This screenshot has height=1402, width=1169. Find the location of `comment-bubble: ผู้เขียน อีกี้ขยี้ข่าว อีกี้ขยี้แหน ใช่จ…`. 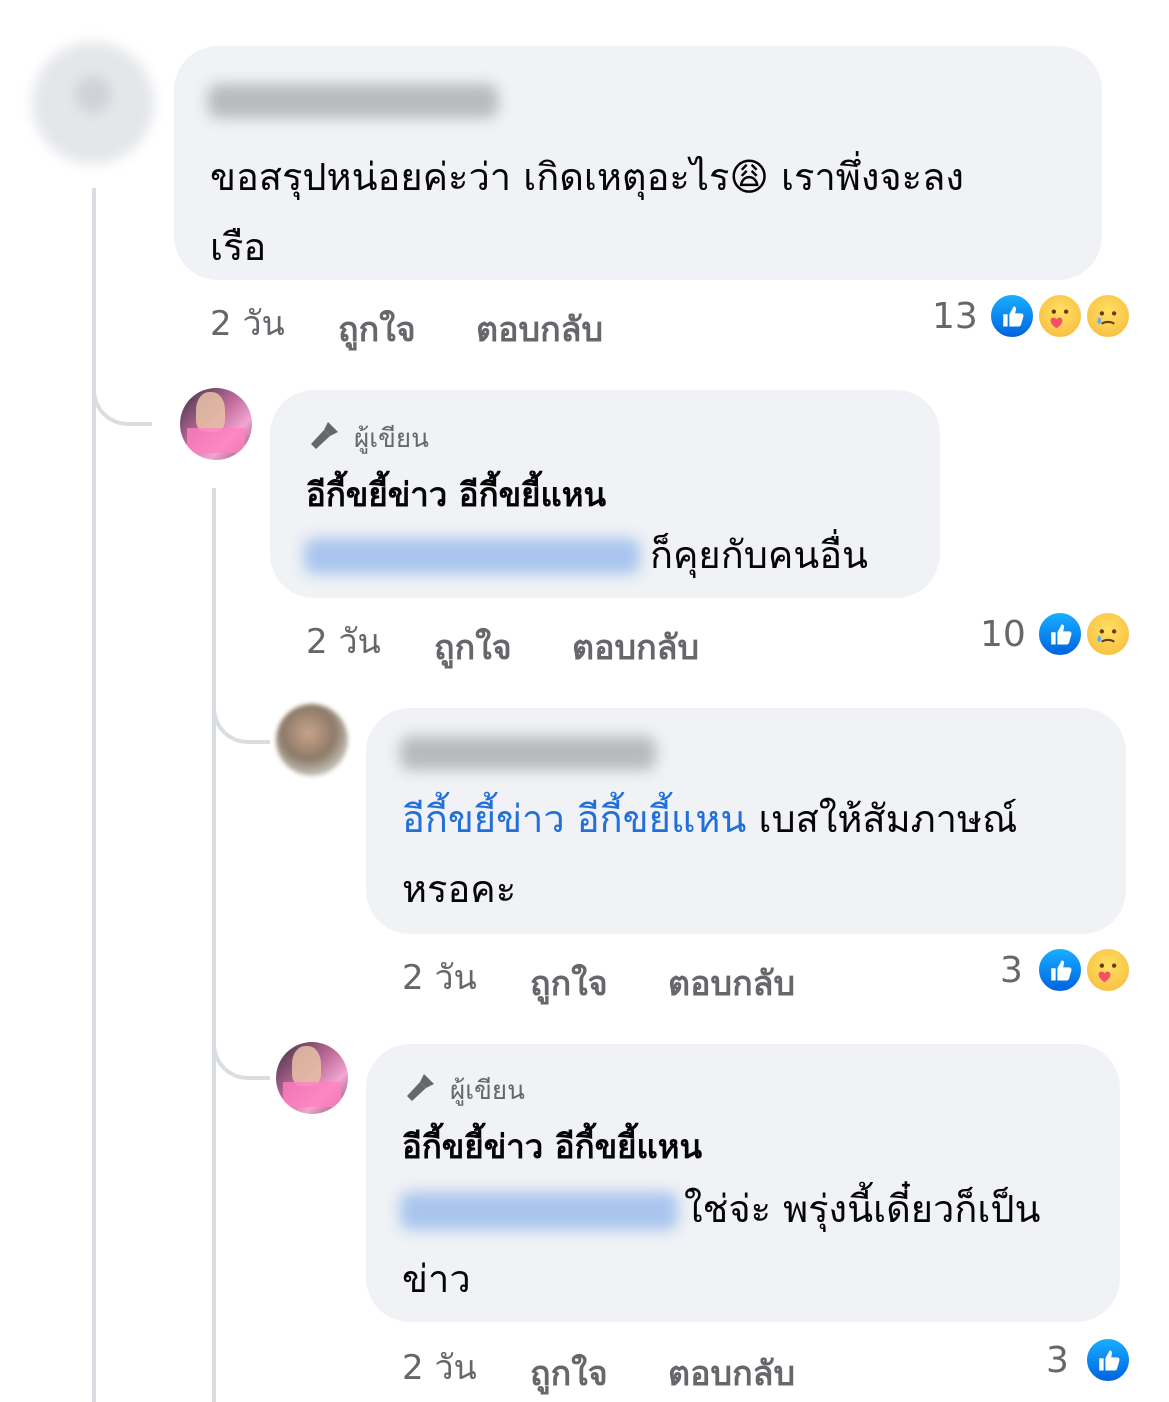

comment-bubble: ผู้เขียน อีกี้ขยี้ข่าว อีกี้ขยี้แหน ใช่จ… is located at coordinates (743, 1183).